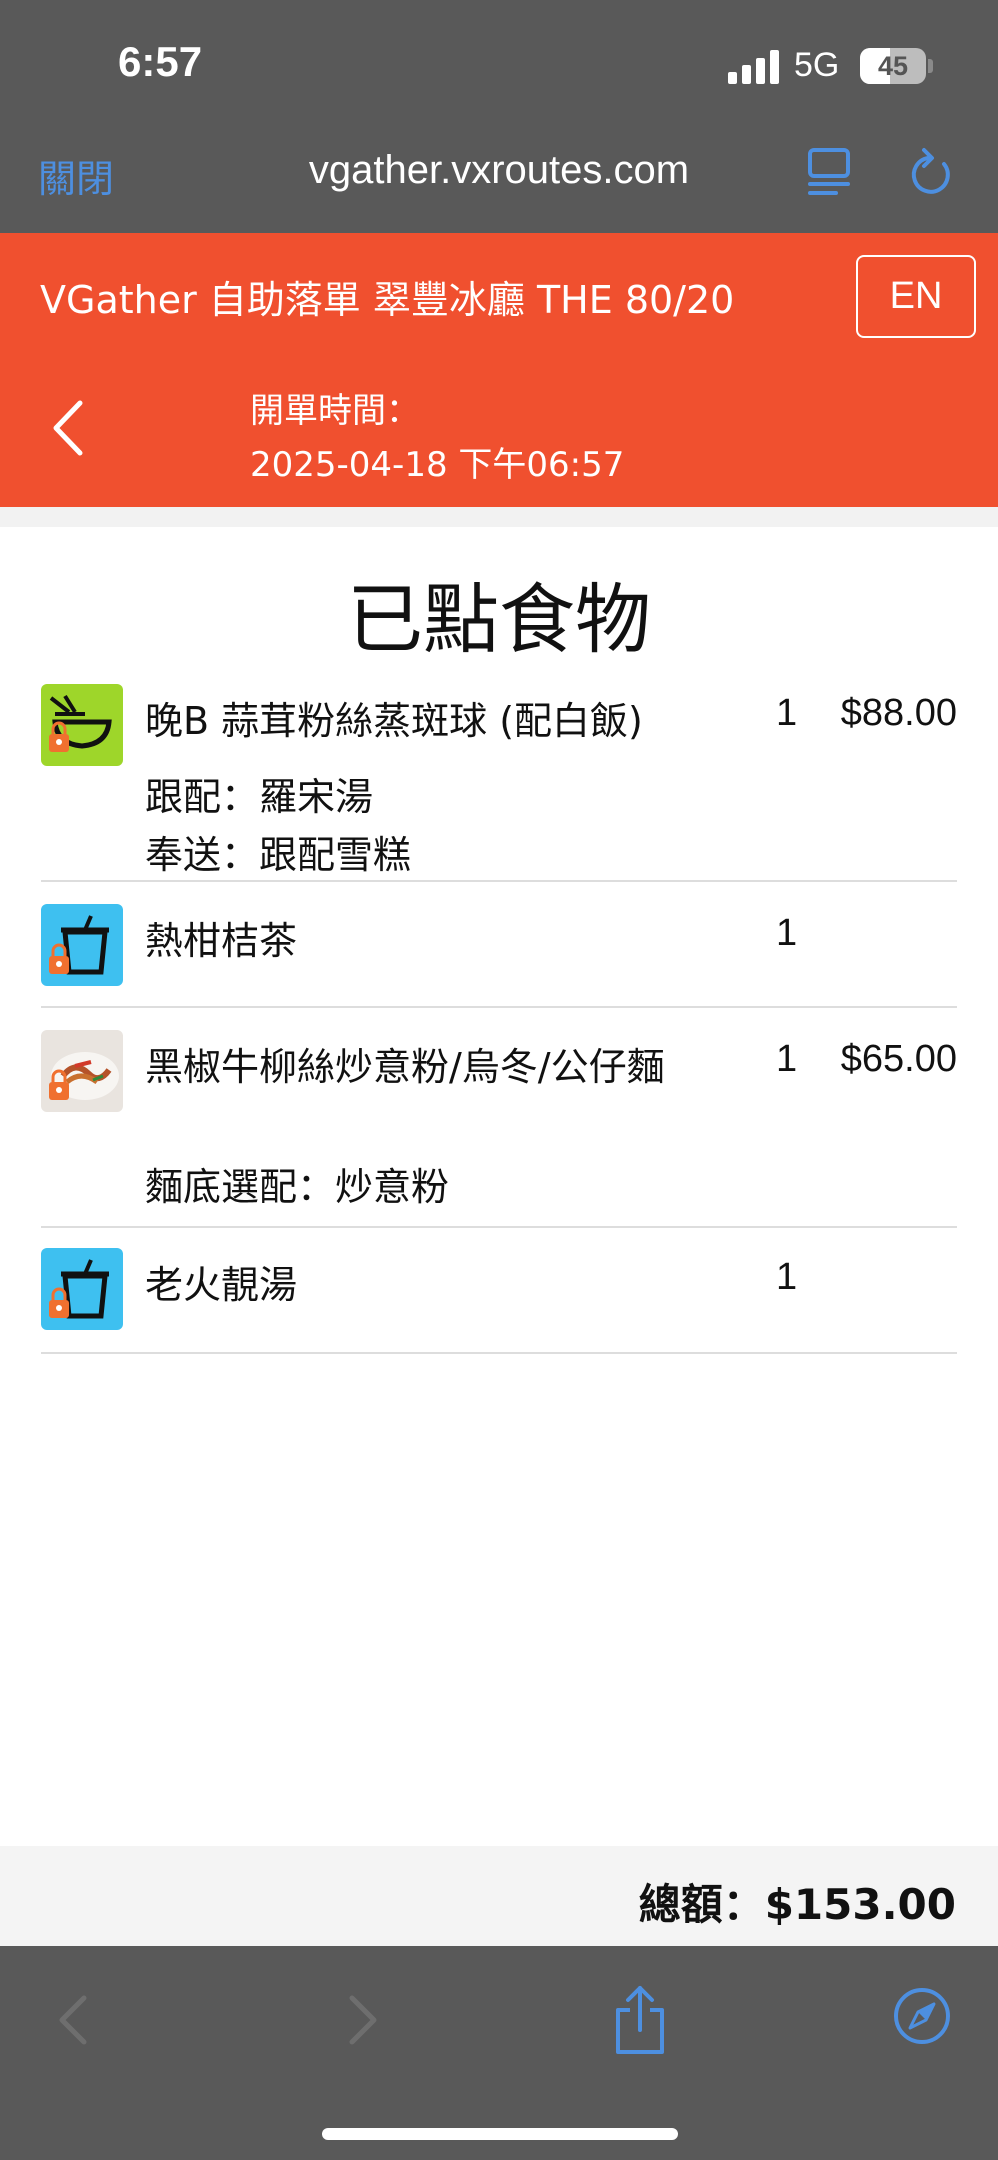 This screenshot has width=998, height=2160. Describe the element at coordinates (830, 172) in the screenshot. I see `reader-view-icon` at that location.